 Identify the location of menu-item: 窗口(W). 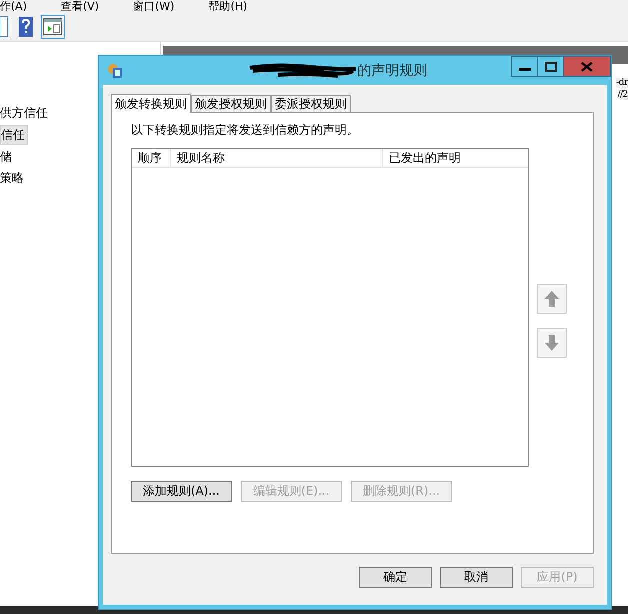
(154, 6).